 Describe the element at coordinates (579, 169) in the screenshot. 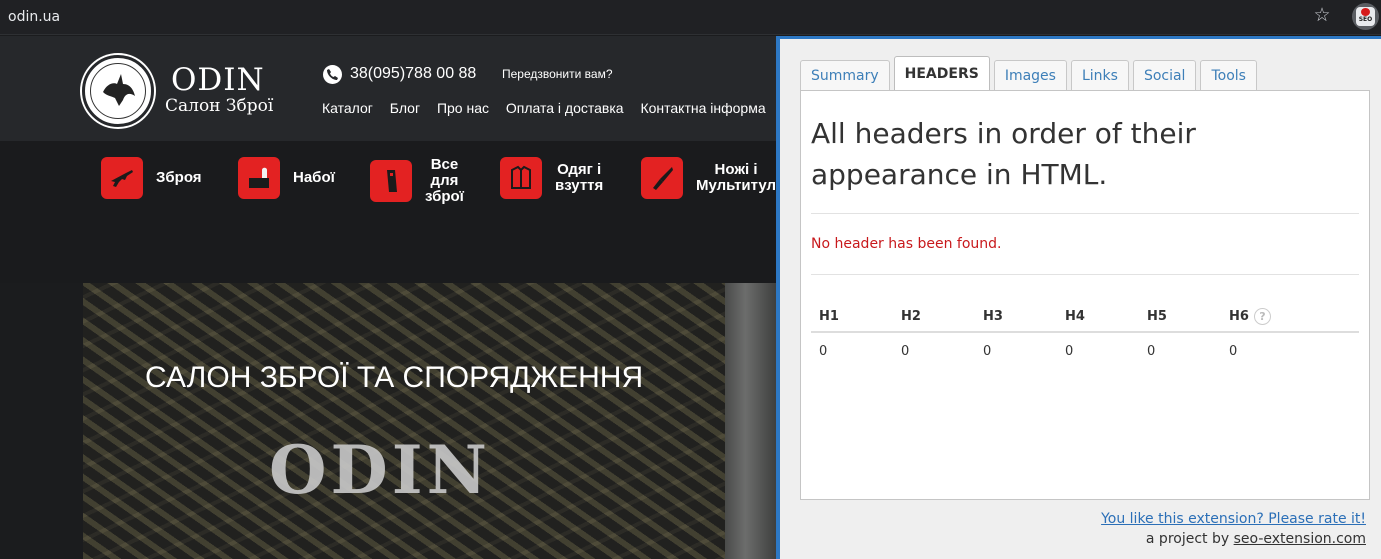

I see `category-label-line: Одяг і` at that location.